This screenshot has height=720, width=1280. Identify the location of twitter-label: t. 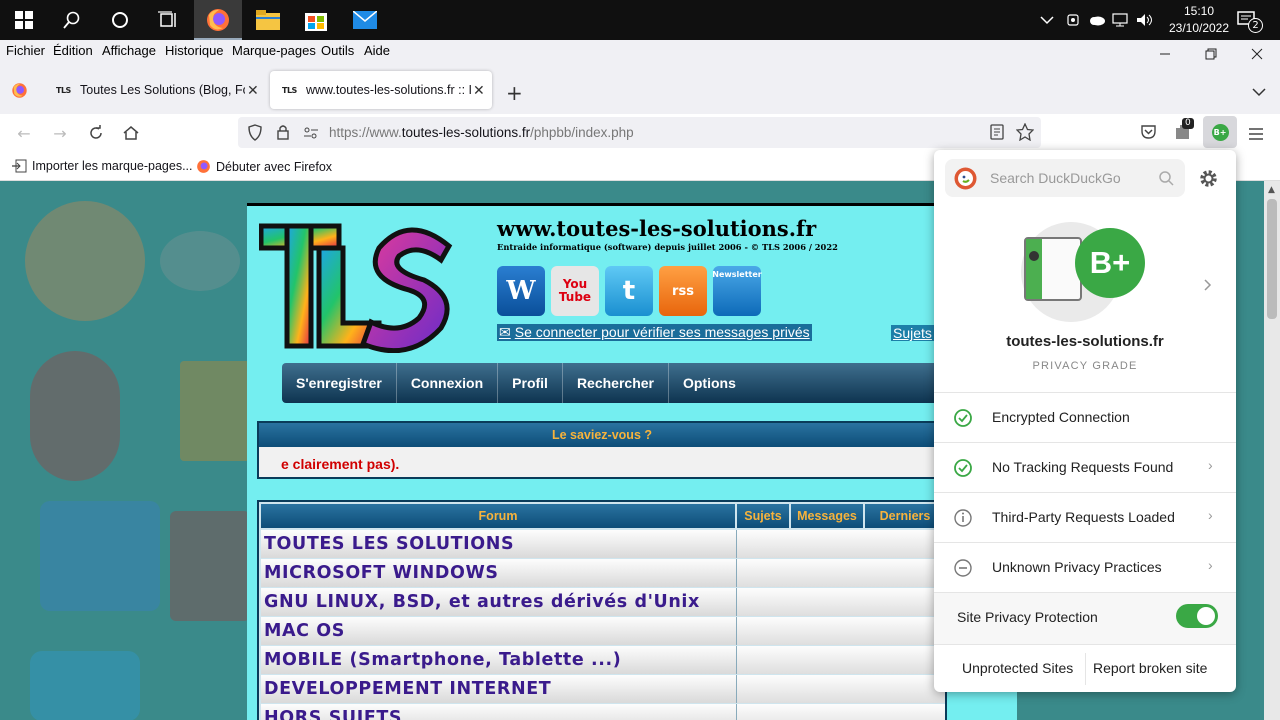
(629, 291).